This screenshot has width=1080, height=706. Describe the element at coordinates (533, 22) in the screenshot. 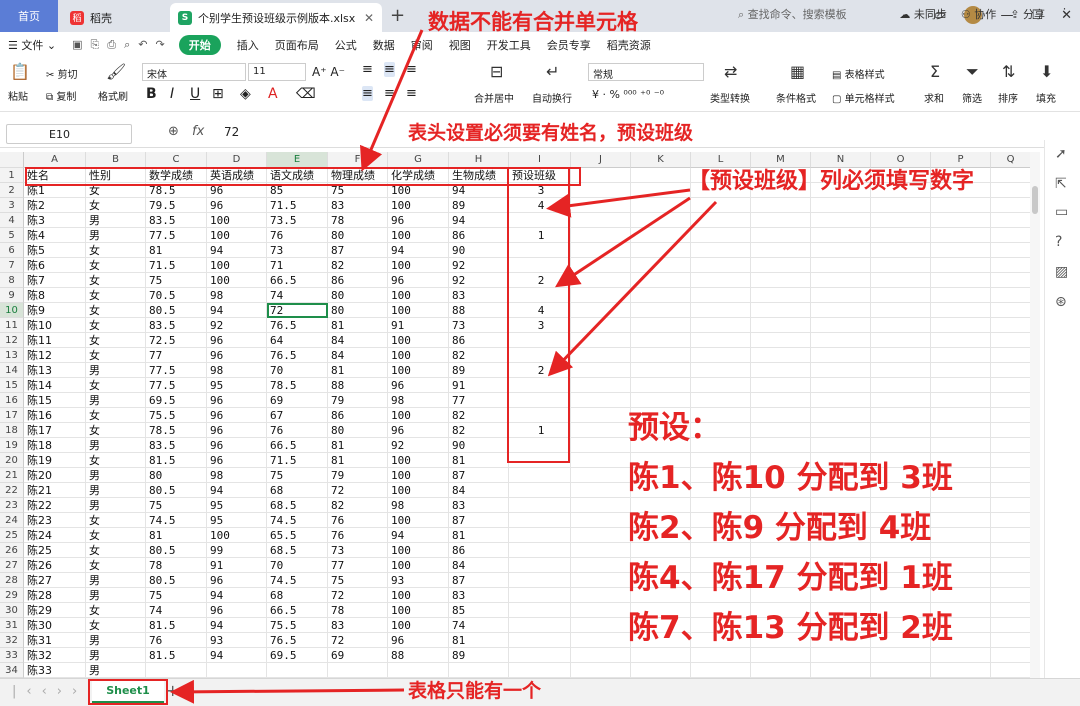

I see `annotation-no-merge: 数据不能有合并单元格` at that location.